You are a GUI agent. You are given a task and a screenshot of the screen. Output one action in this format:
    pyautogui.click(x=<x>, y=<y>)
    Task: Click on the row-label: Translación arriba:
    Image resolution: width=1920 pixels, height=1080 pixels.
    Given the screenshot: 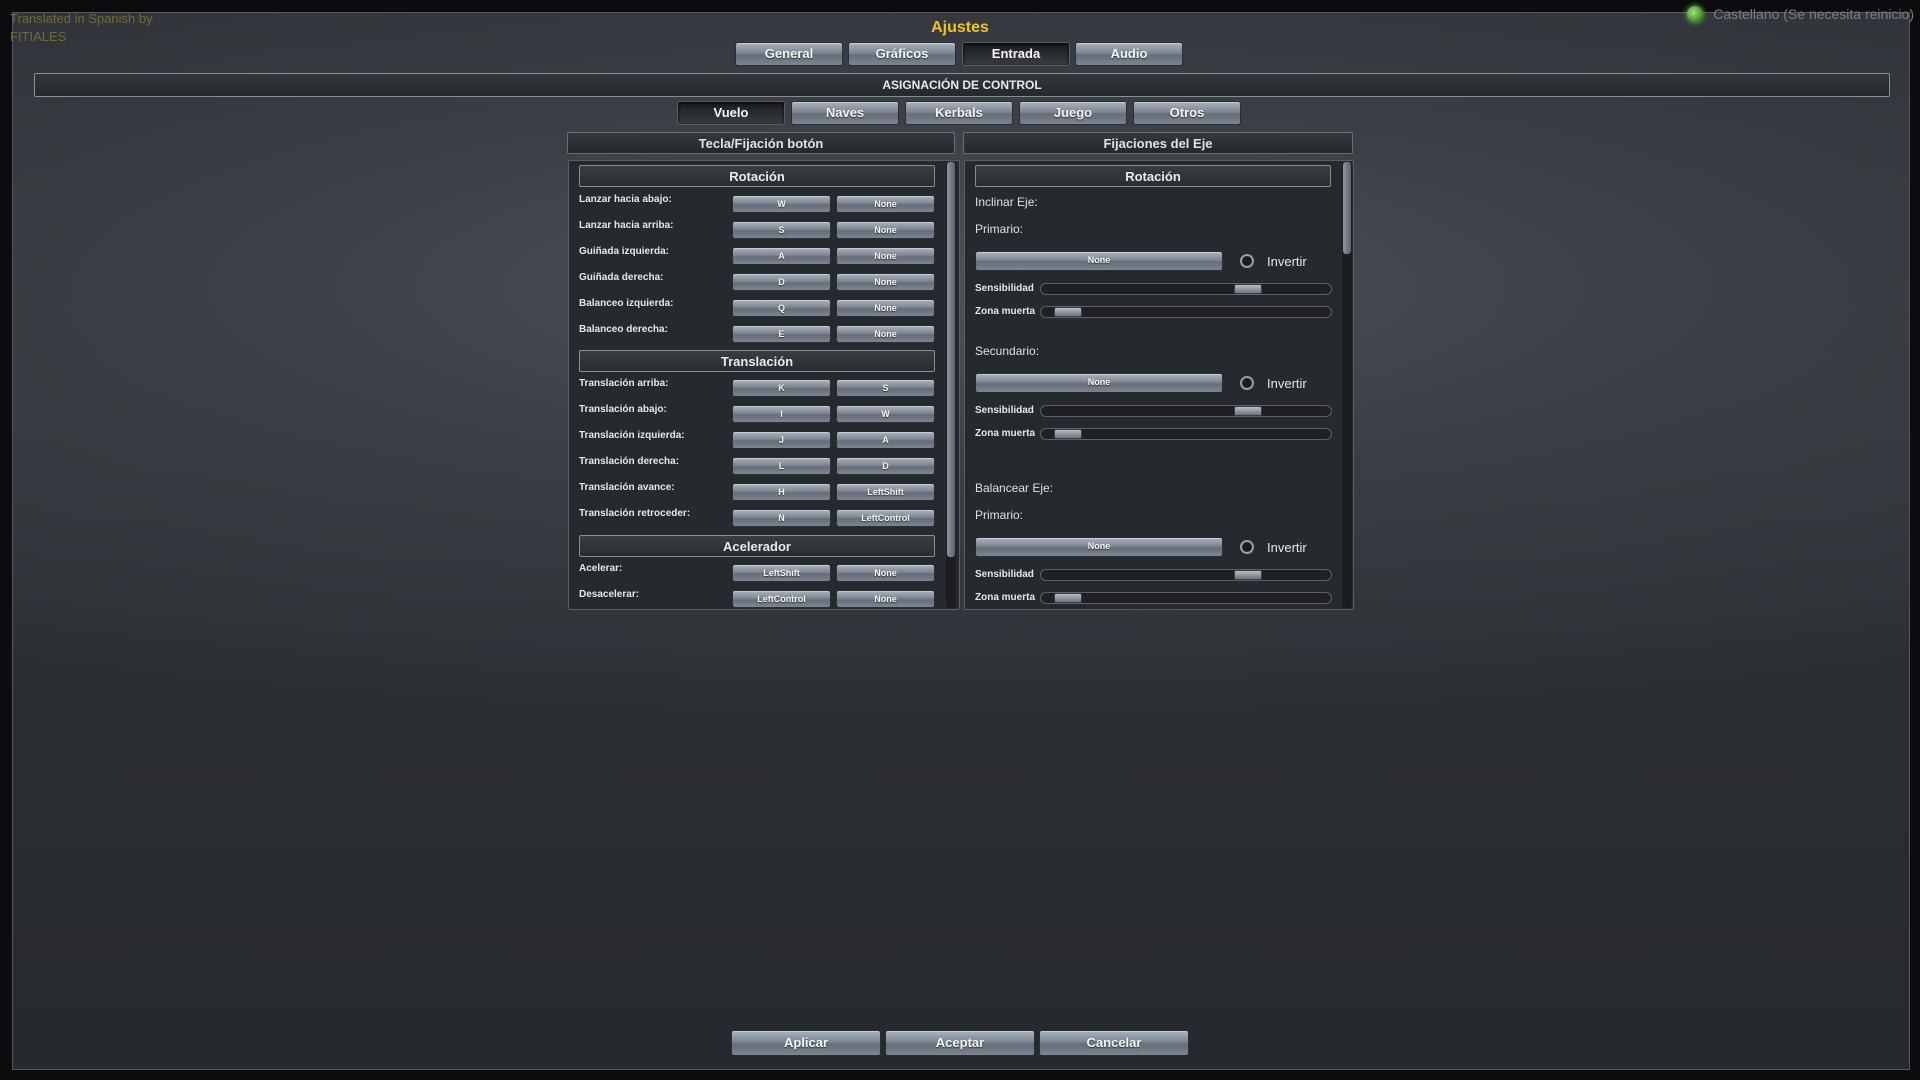 What is the action you would take?
    pyautogui.click(x=624, y=383)
    